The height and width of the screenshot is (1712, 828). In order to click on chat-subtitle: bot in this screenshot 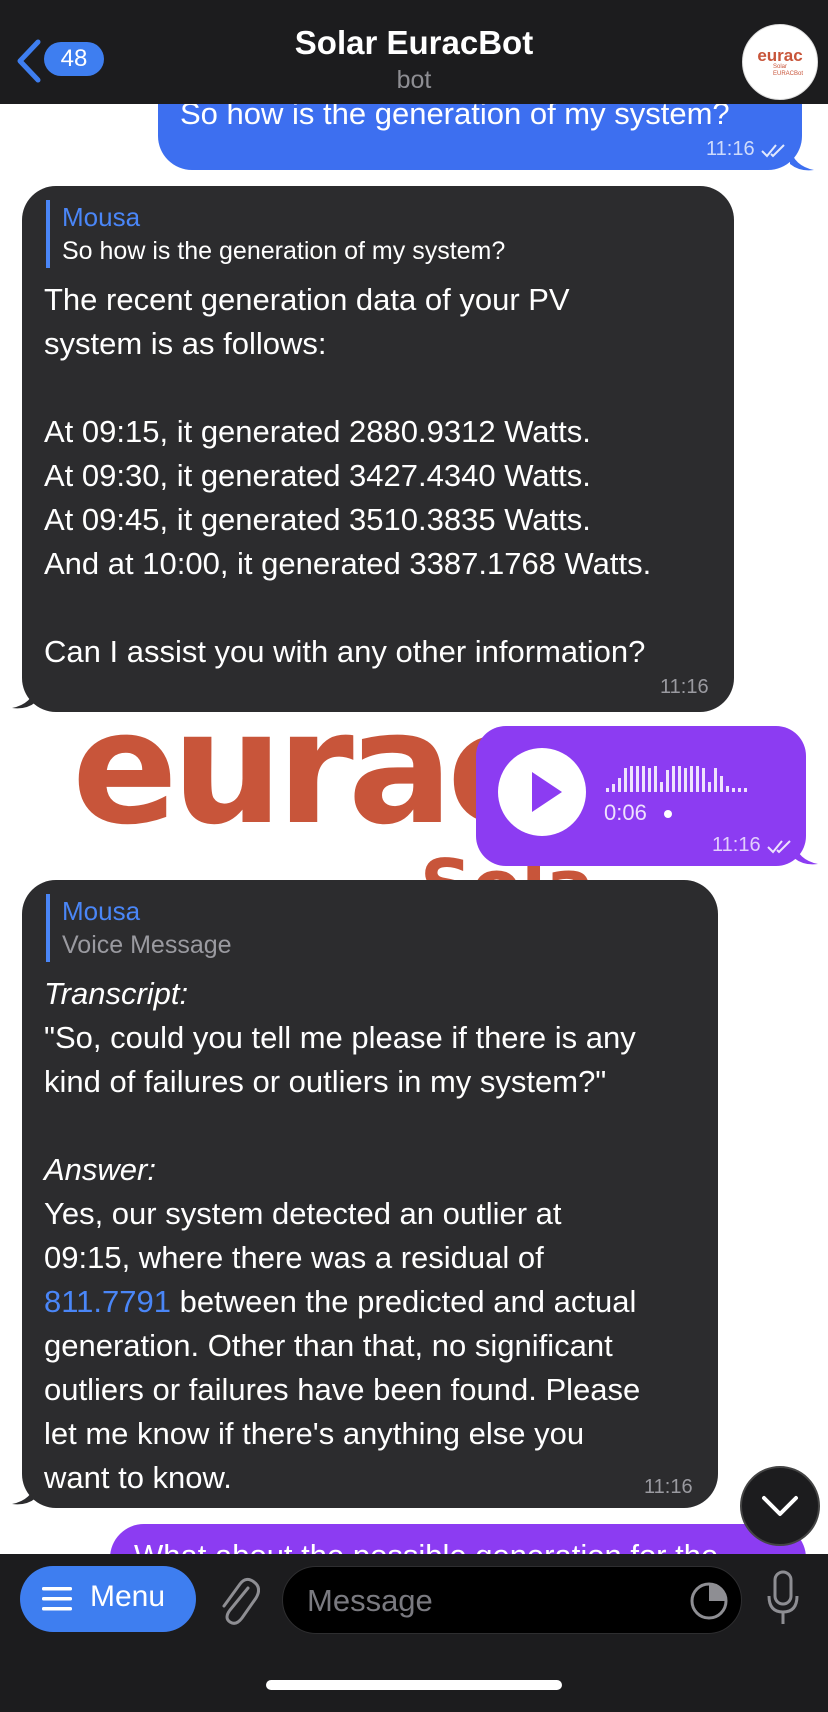, I will do `click(414, 80)`.